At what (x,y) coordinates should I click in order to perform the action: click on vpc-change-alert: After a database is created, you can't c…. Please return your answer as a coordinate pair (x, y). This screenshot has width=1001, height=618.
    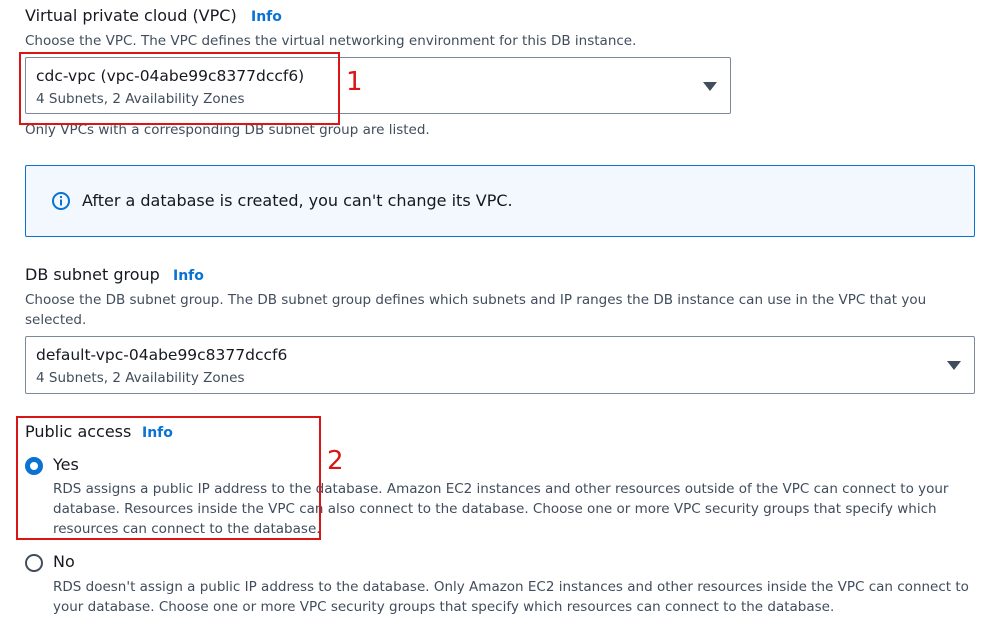
    Looking at the image, I should click on (500, 201).